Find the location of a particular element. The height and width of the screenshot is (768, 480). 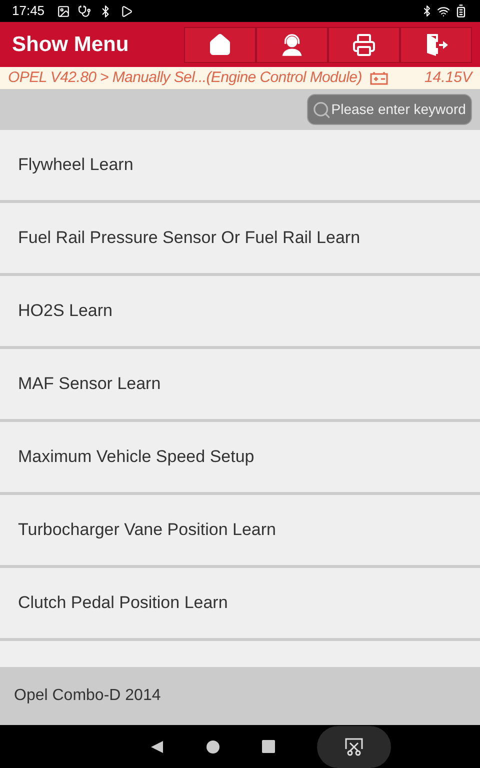

menu-item: Turbocharger Vane Position Learn is located at coordinates (240, 530).